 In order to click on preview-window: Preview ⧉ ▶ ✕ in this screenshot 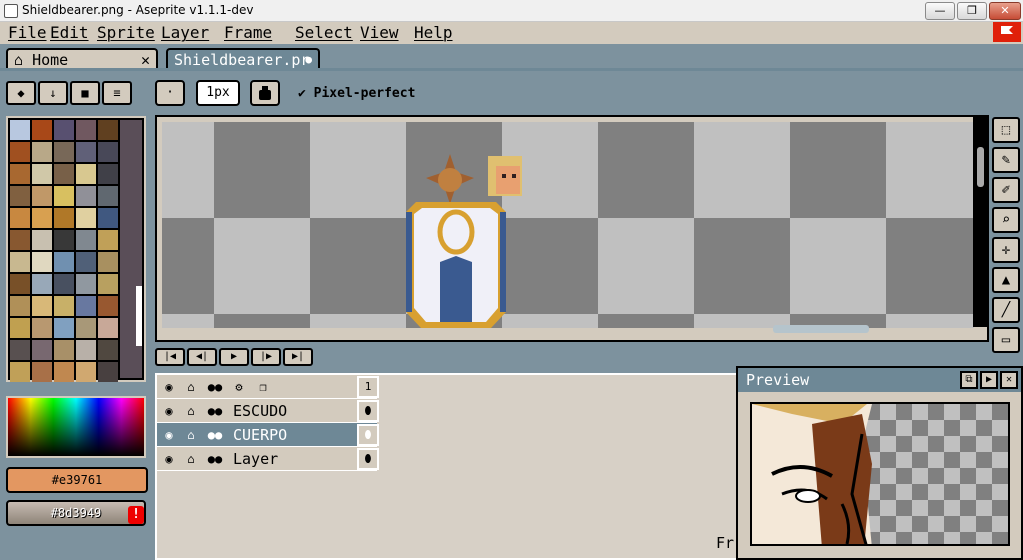, I will do `click(879, 463)`.